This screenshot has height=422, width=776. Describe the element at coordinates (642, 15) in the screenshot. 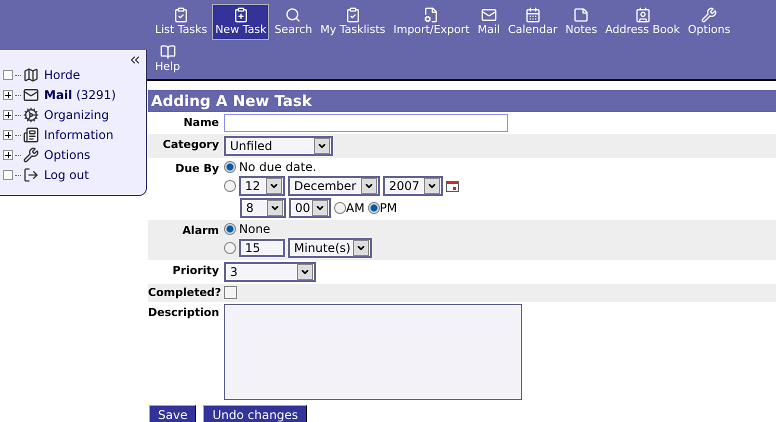

I see `contact-card-icon` at that location.